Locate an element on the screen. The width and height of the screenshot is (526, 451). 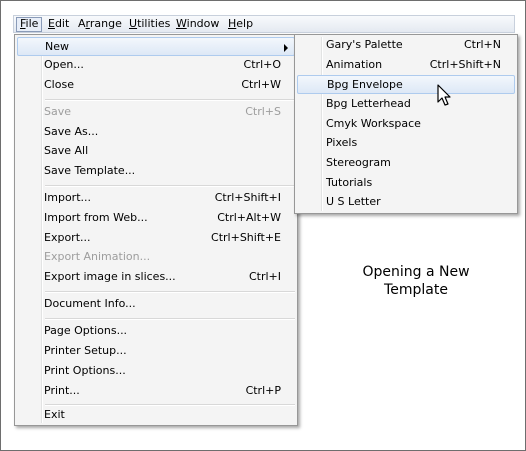
menu-item-save-all: Save All is located at coordinates (156, 151).